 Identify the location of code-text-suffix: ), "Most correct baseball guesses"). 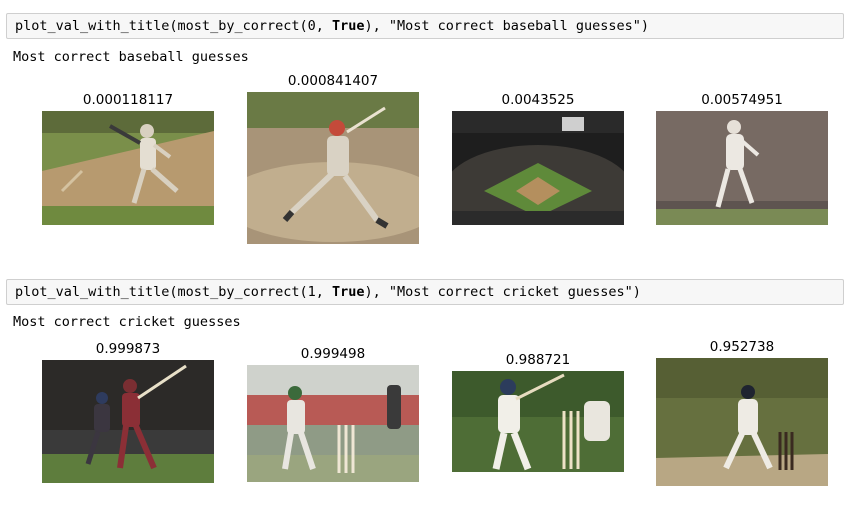
(506, 26).